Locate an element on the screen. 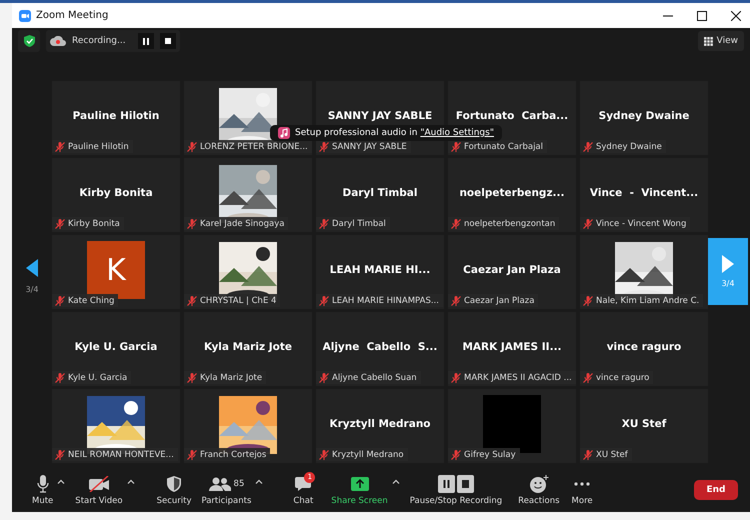 The width and height of the screenshot is (750, 520). window-title: Zoom Meeting is located at coordinates (73, 15).